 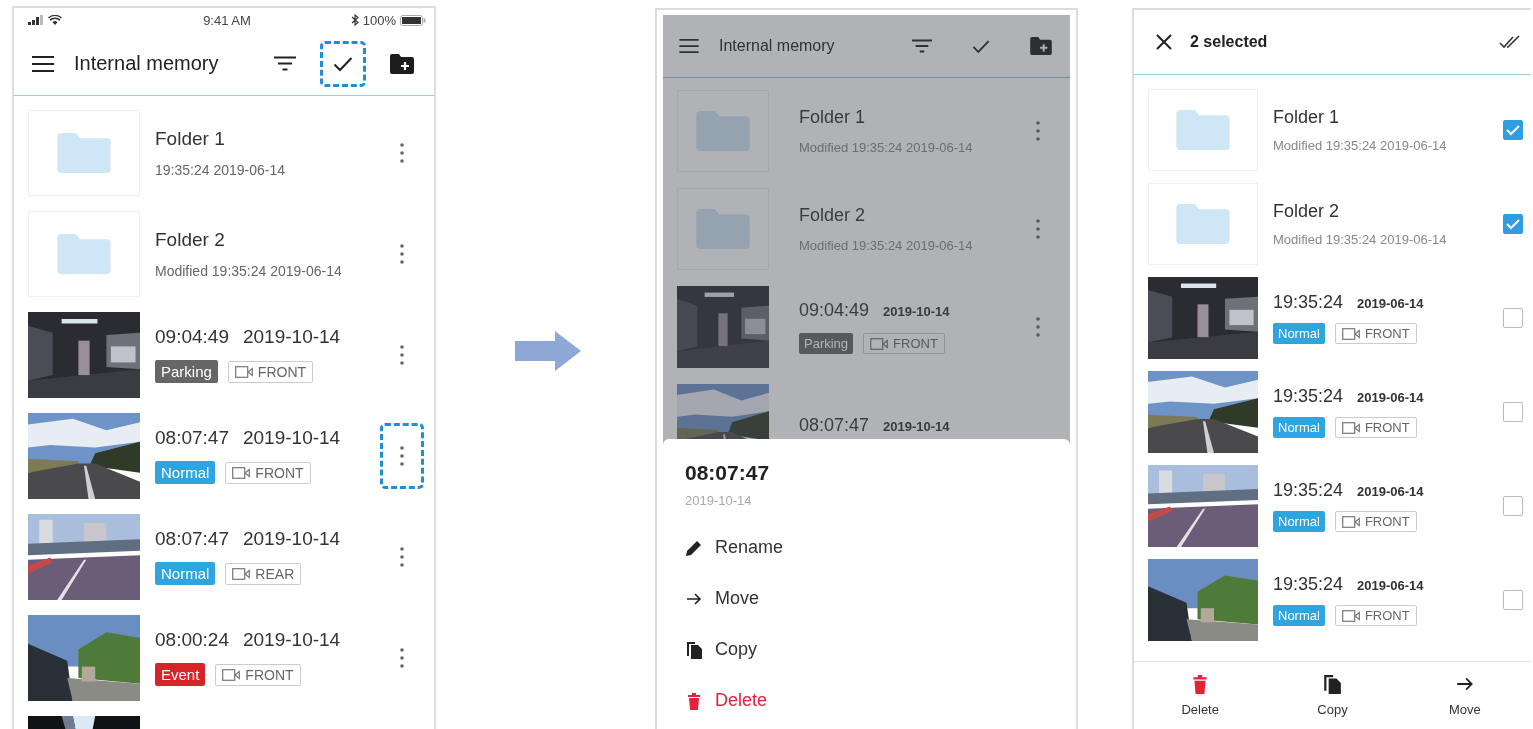 What do you see at coordinates (379, 20) in the screenshot?
I see `battery-percent: 100%` at bounding box center [379, 20].